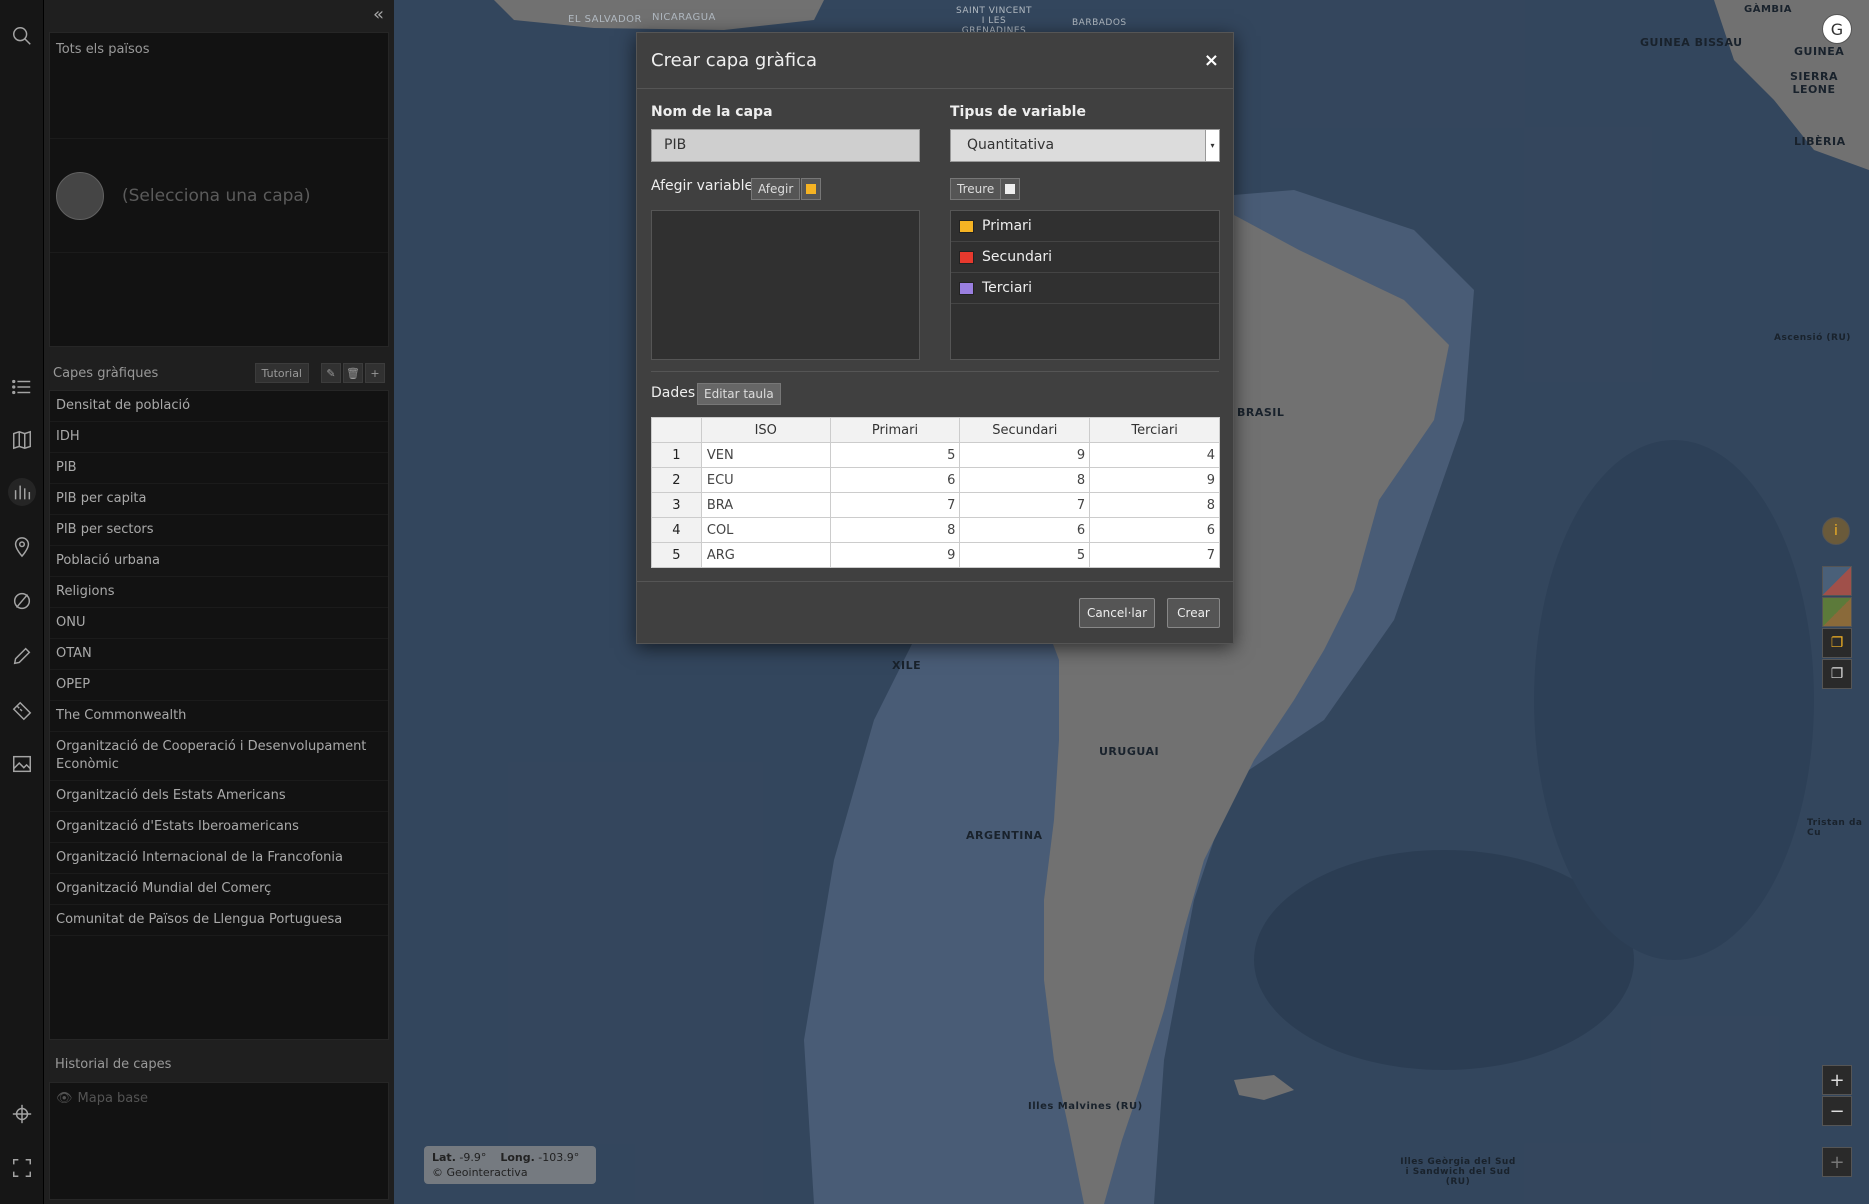 Image resolution: width=1869 pixels, height=1204 pixels. I want to click on table-row: 2 ECU 6 8 9, so click(935, 480).